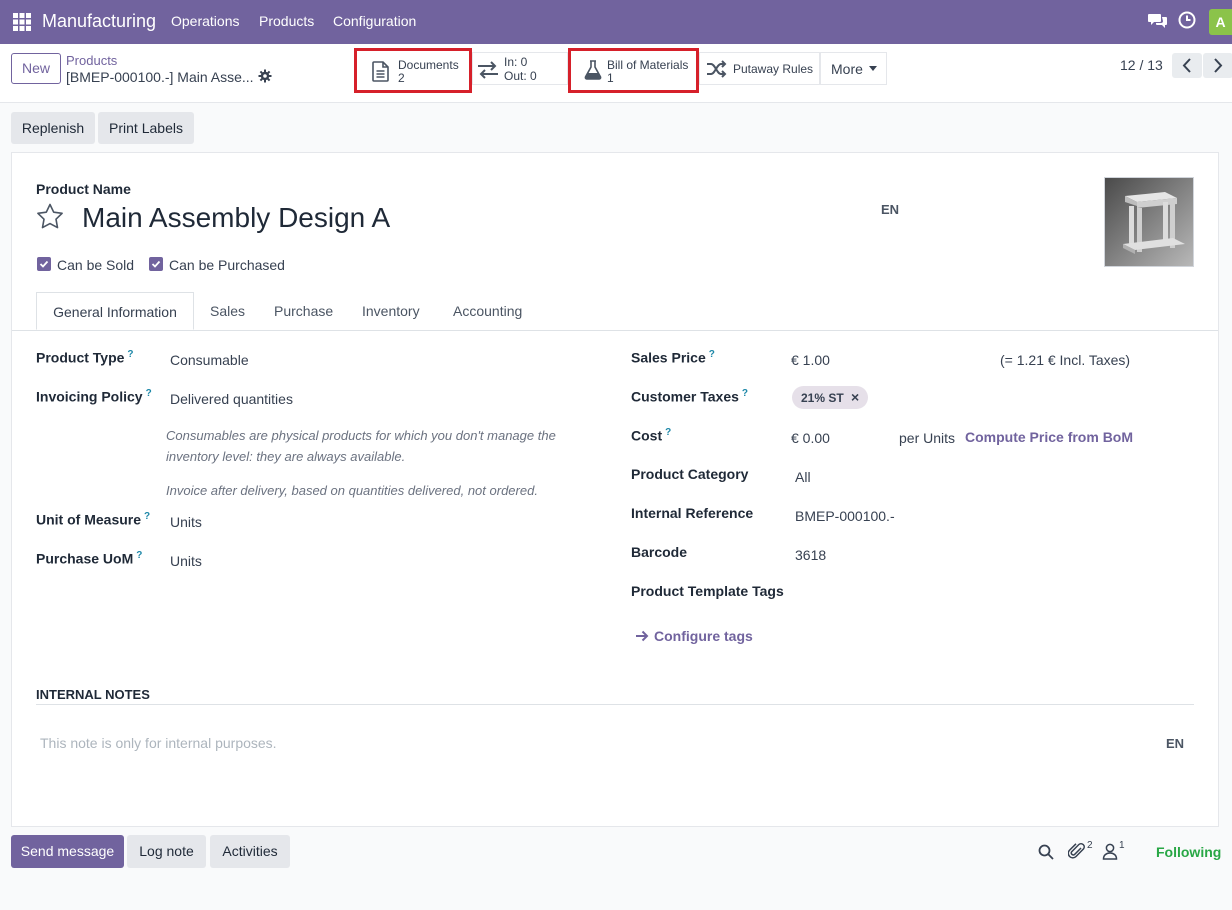 This screenshot has width=1232, height=910. What do you see at coordinates (146, 128) in the screenshot?
I see `print-labels-button: Print Labels` at bounding box center [146, 128].